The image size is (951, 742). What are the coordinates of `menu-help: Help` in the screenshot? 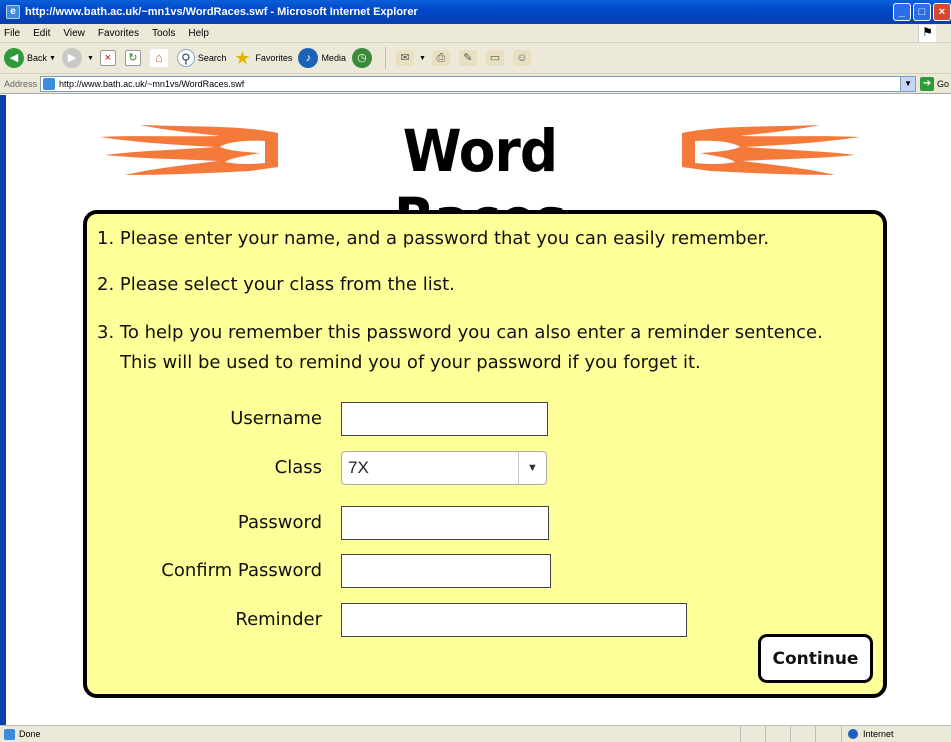 It's located at (198, 33).